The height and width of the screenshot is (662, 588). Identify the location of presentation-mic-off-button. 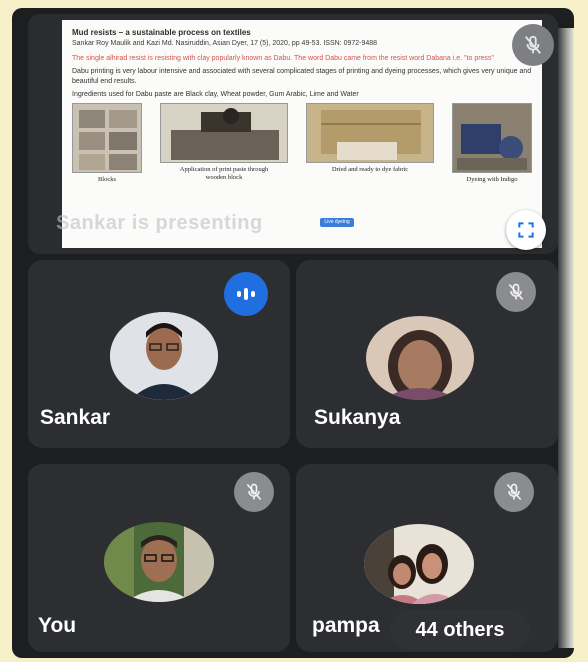
(533, 45).